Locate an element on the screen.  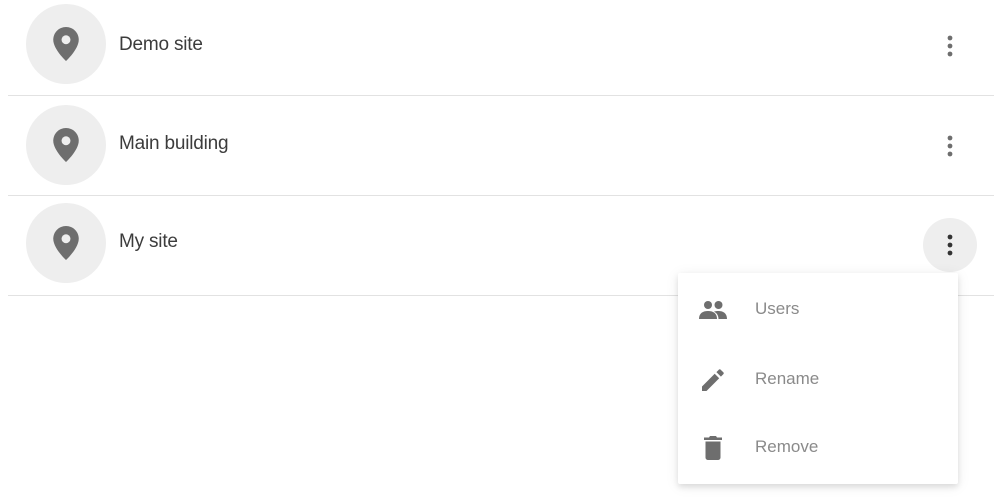
menu-item-label: Users is located at coordinates (777, 308).